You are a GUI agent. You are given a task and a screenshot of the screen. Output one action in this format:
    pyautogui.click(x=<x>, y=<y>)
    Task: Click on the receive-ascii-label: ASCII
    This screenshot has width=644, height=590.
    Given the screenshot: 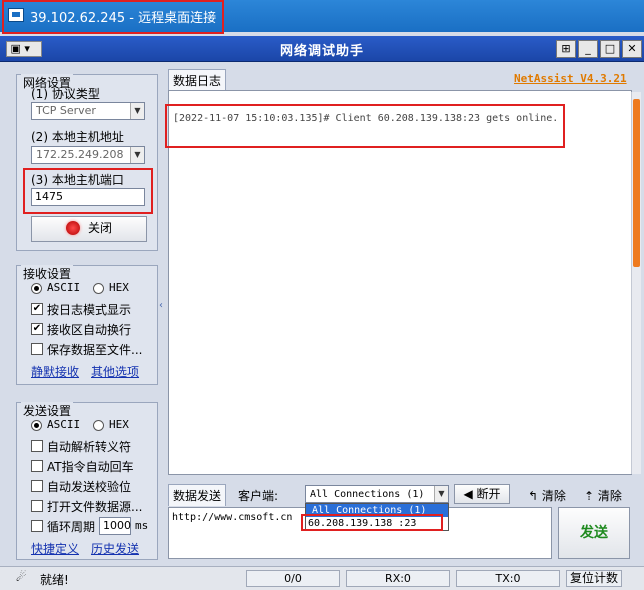 What is the action you would take?
    pyautogui.click(x=64, y=287)
    